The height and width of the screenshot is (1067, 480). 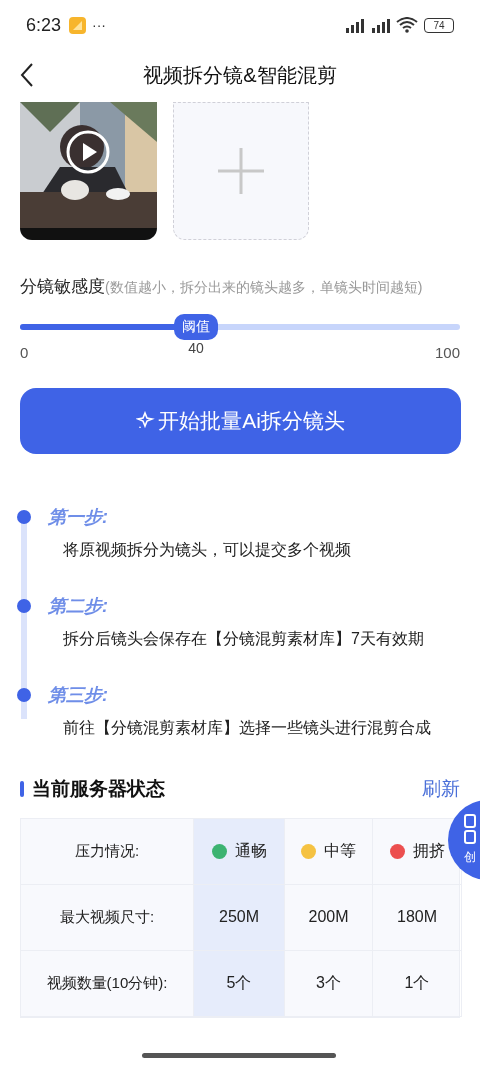 I want to click on slider-value: 40, so click(x=196, y=348).